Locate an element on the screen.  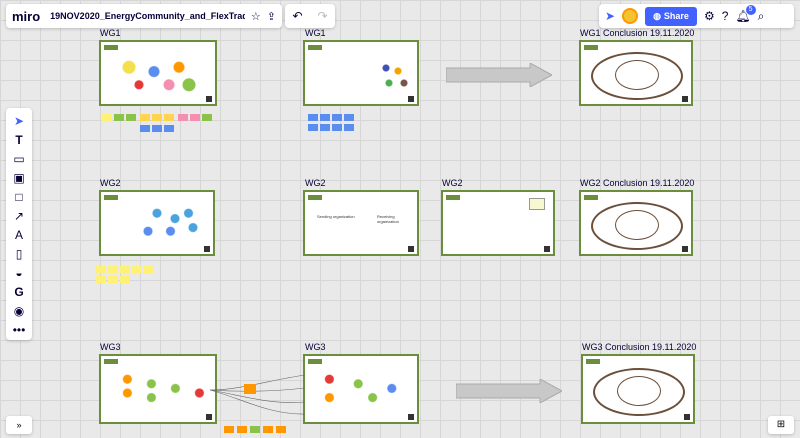
text-icon: T is located at coordinates (18, 140).